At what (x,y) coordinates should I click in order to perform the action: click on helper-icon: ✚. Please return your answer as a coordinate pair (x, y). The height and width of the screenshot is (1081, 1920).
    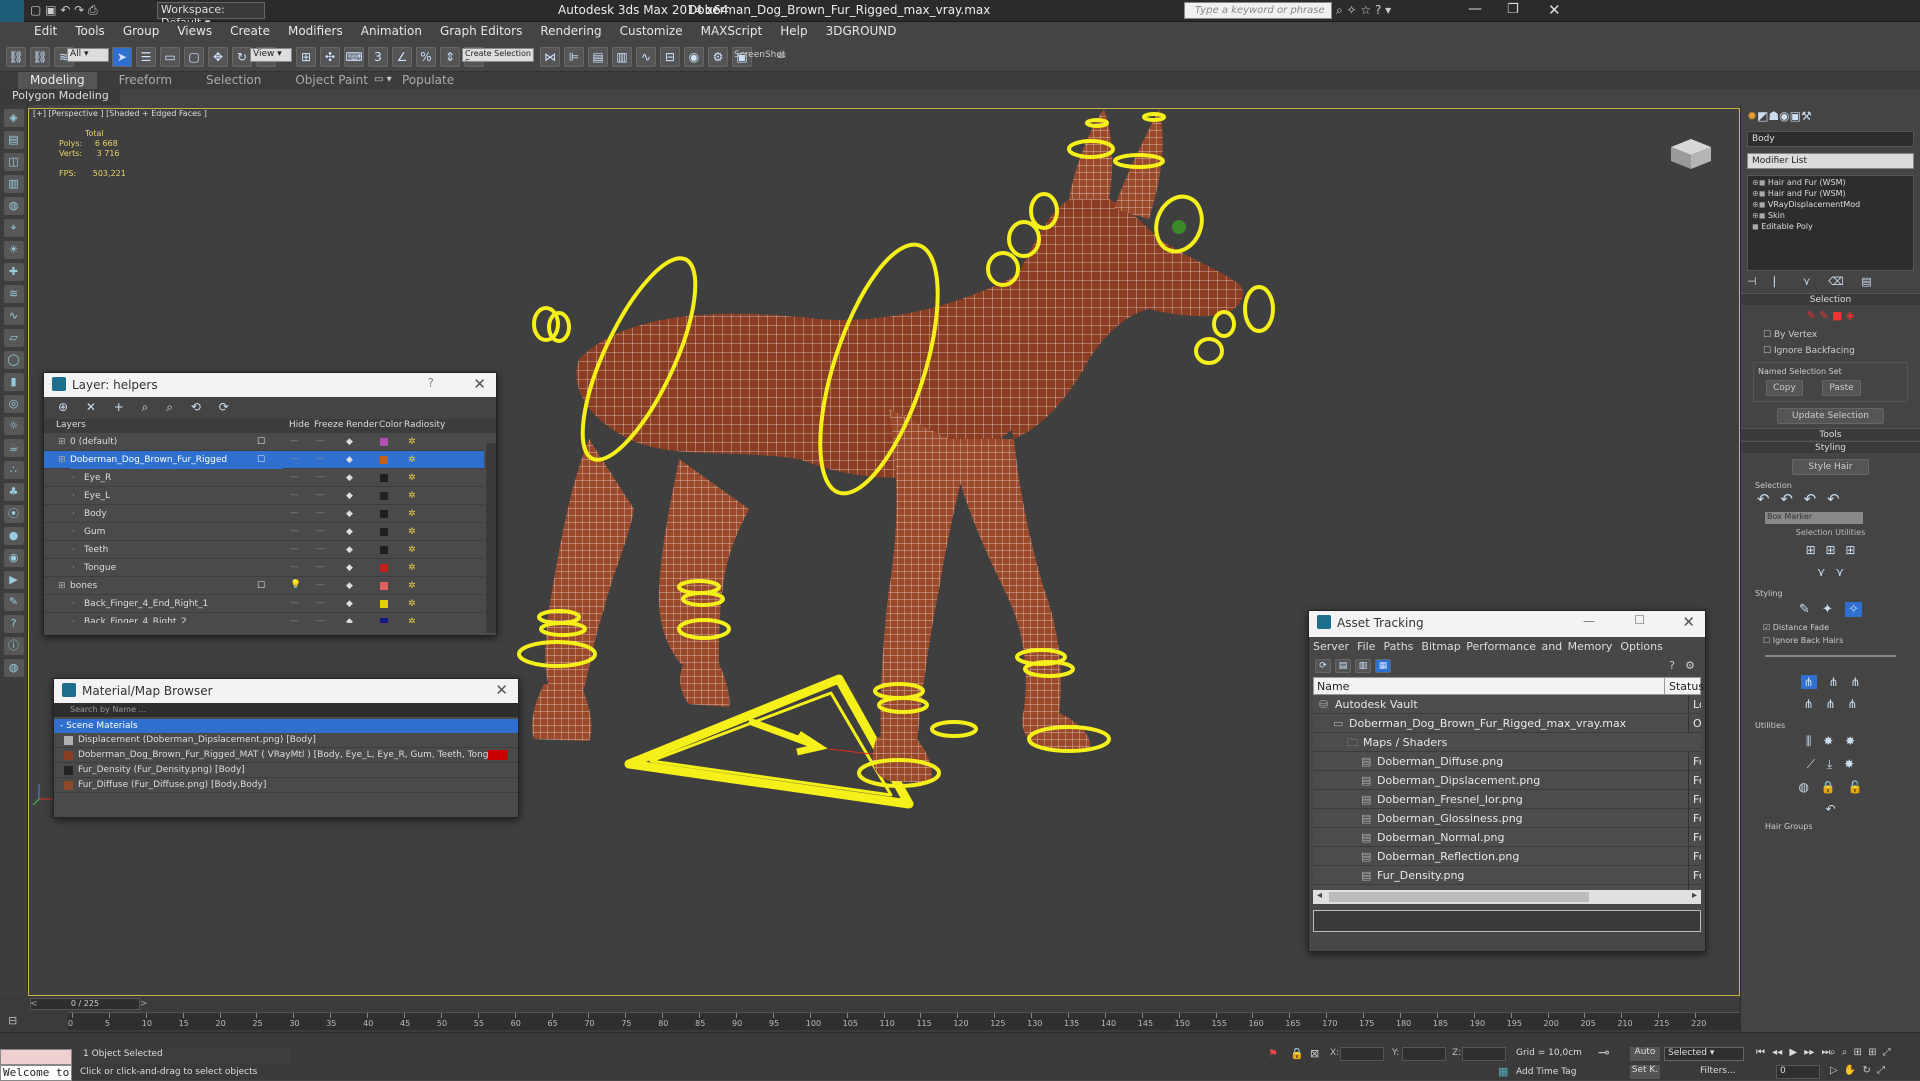
    Looking at the image, I should click on (13, 272).